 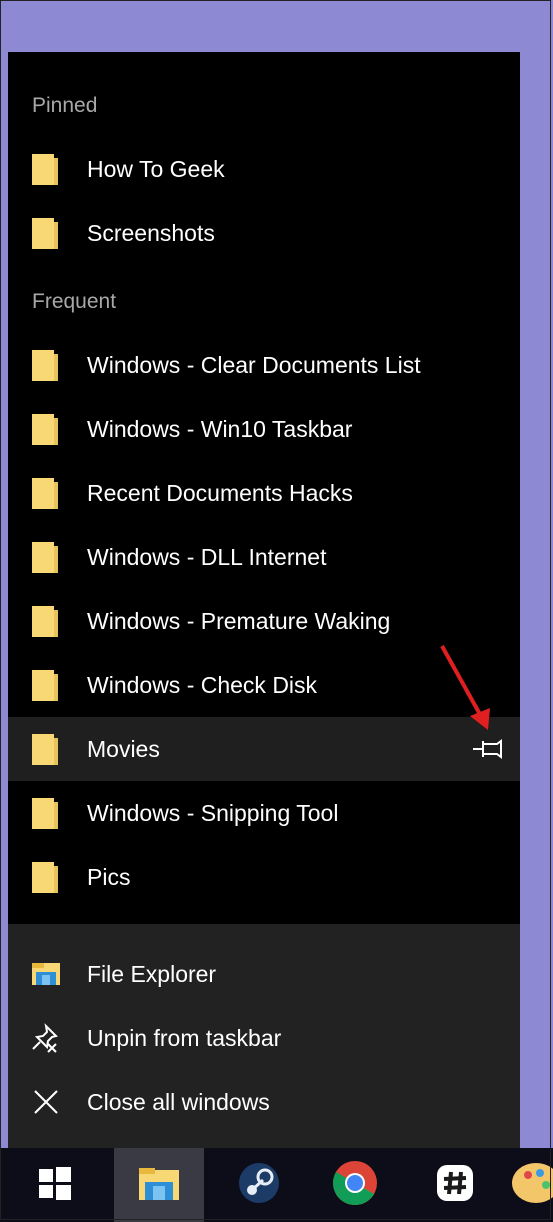 I want to click on frequent-item: Windows - Premature Waking, so click(x=264, y=621).